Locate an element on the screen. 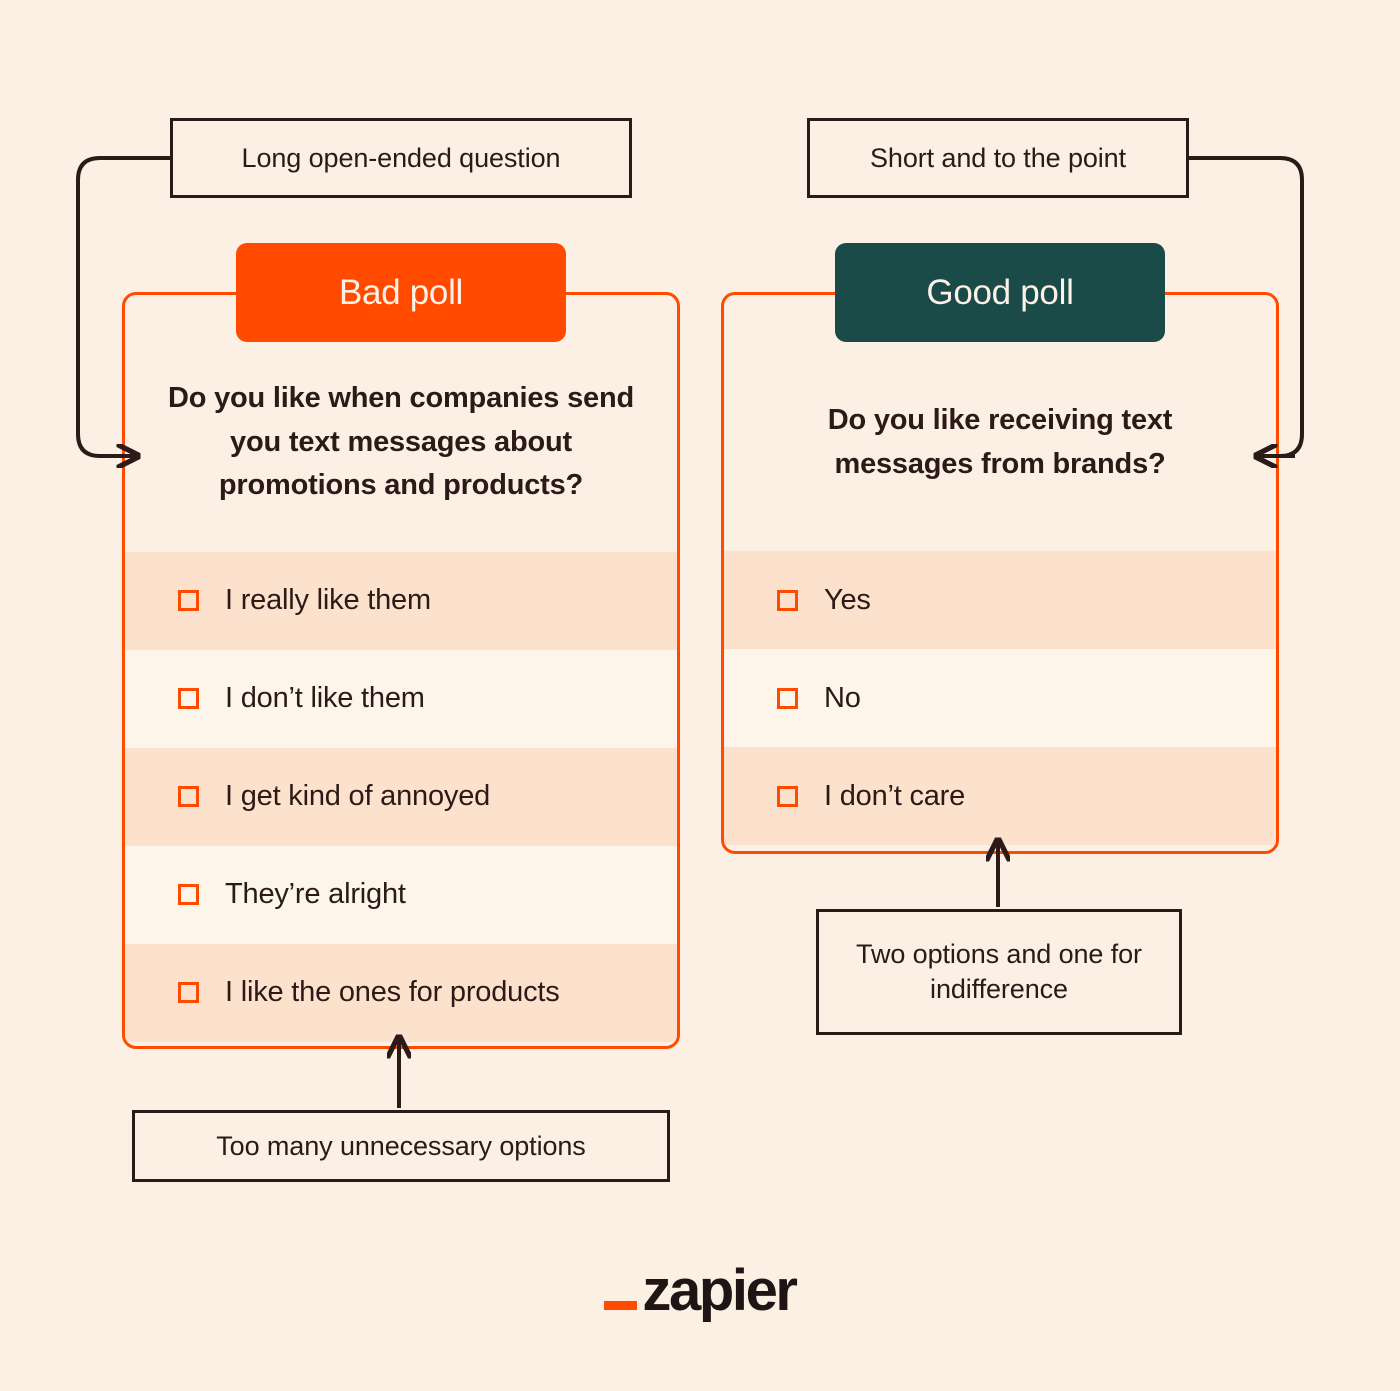  callout-label: Short and to the point is located at coordinates (998, 157).